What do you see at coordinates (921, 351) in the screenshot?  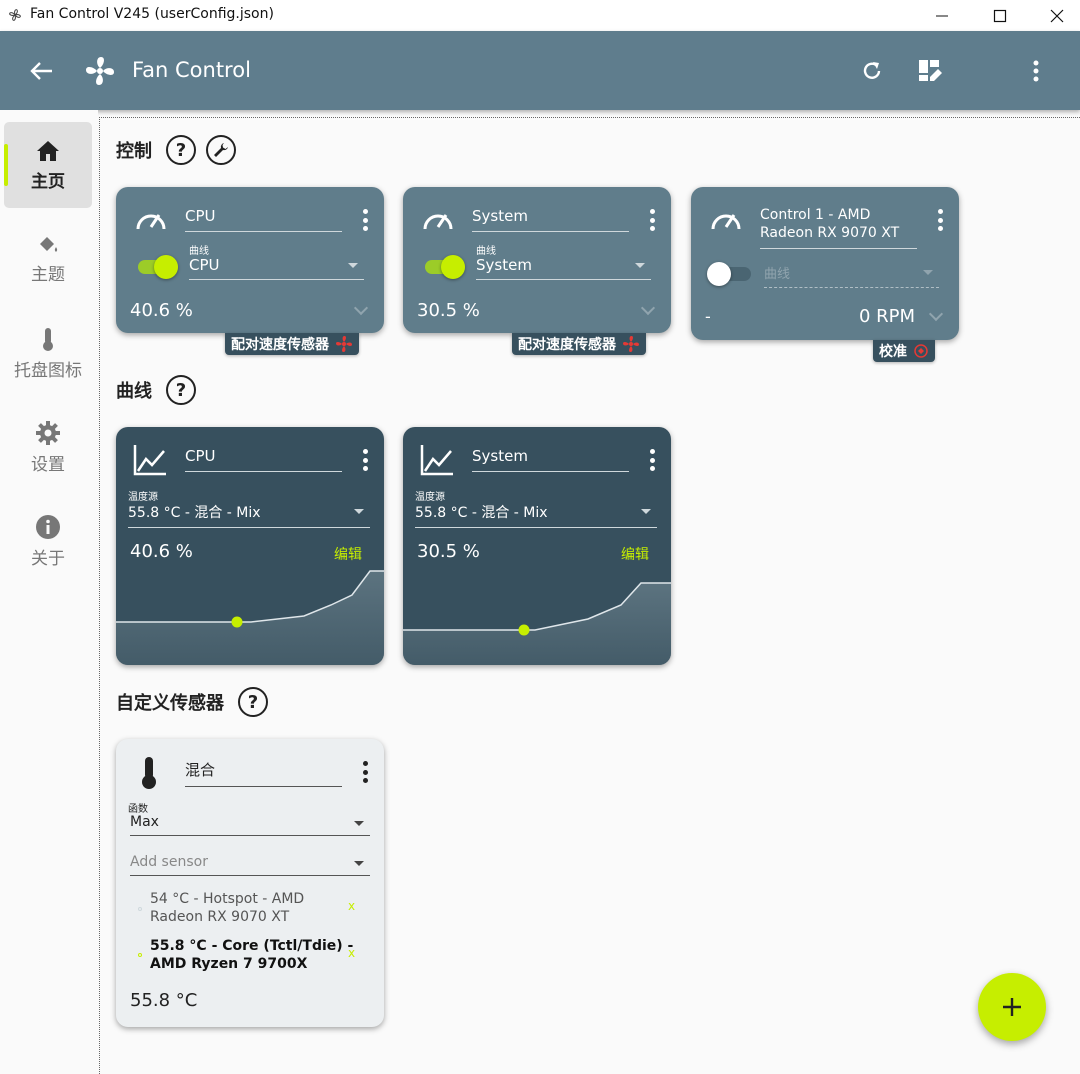 I see `calibrate-icon` at bounding box center [921, 351].